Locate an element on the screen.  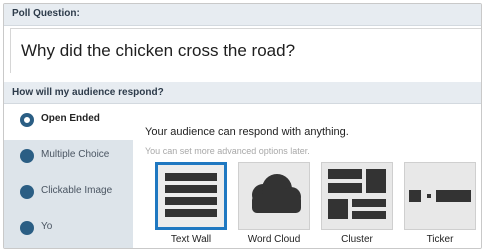
option-label: Yo is located at coordinates (47, 226).